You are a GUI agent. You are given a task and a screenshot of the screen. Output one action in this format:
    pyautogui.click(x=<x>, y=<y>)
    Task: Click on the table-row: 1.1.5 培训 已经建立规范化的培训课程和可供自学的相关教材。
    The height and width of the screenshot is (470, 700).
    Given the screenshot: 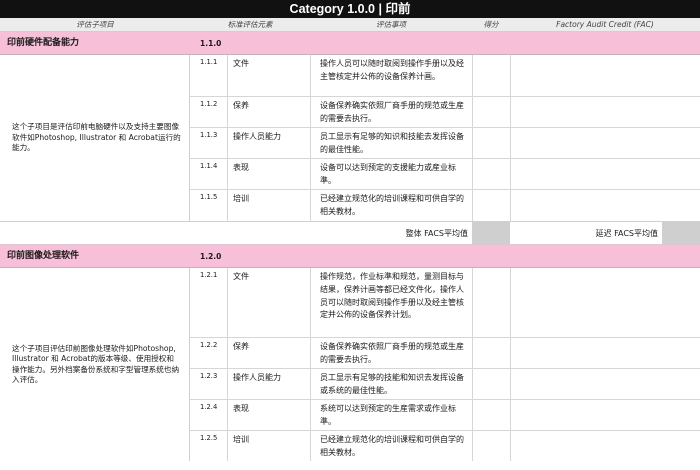 What is the action you would take?
    pyautogui.click(x=445, y=206)
    